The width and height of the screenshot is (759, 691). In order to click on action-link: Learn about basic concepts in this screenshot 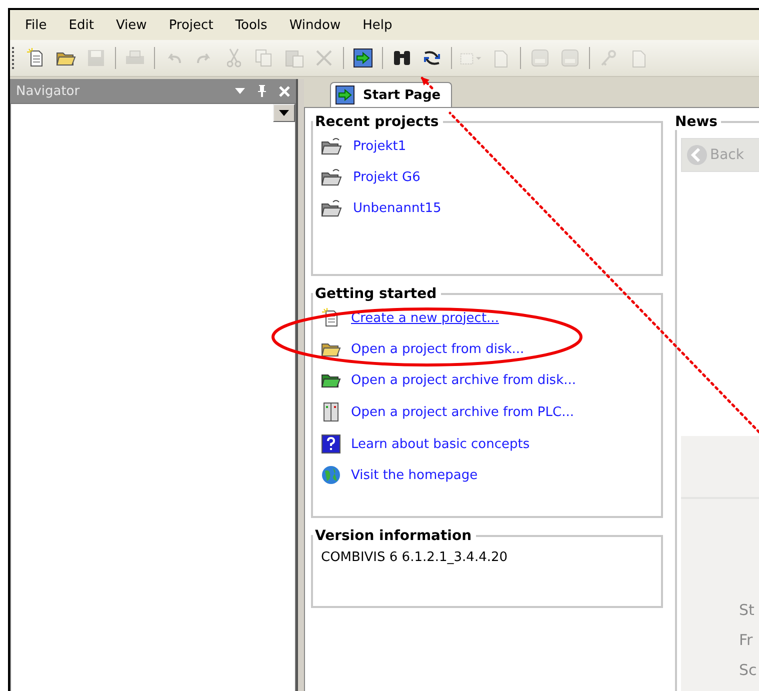, I will do `click(440, 444)`.